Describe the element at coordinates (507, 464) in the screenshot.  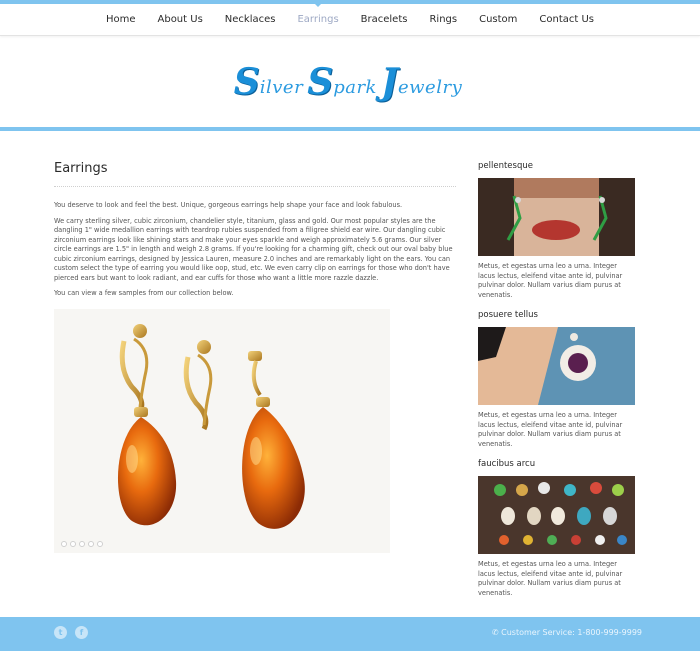
I see `sidebar-title: faucibus arcu` at that location.